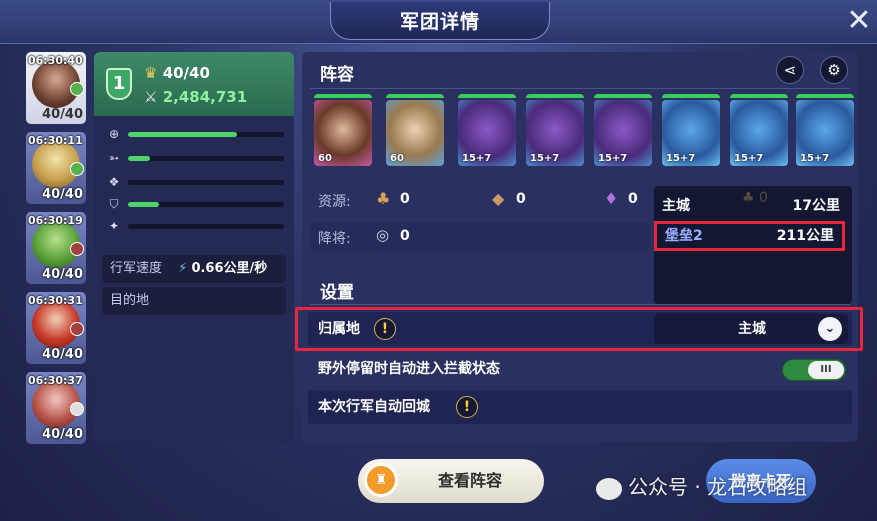  I want to click on auto-intercept-label: 野外停留时自动进入拦截状态, so click(409, 369).